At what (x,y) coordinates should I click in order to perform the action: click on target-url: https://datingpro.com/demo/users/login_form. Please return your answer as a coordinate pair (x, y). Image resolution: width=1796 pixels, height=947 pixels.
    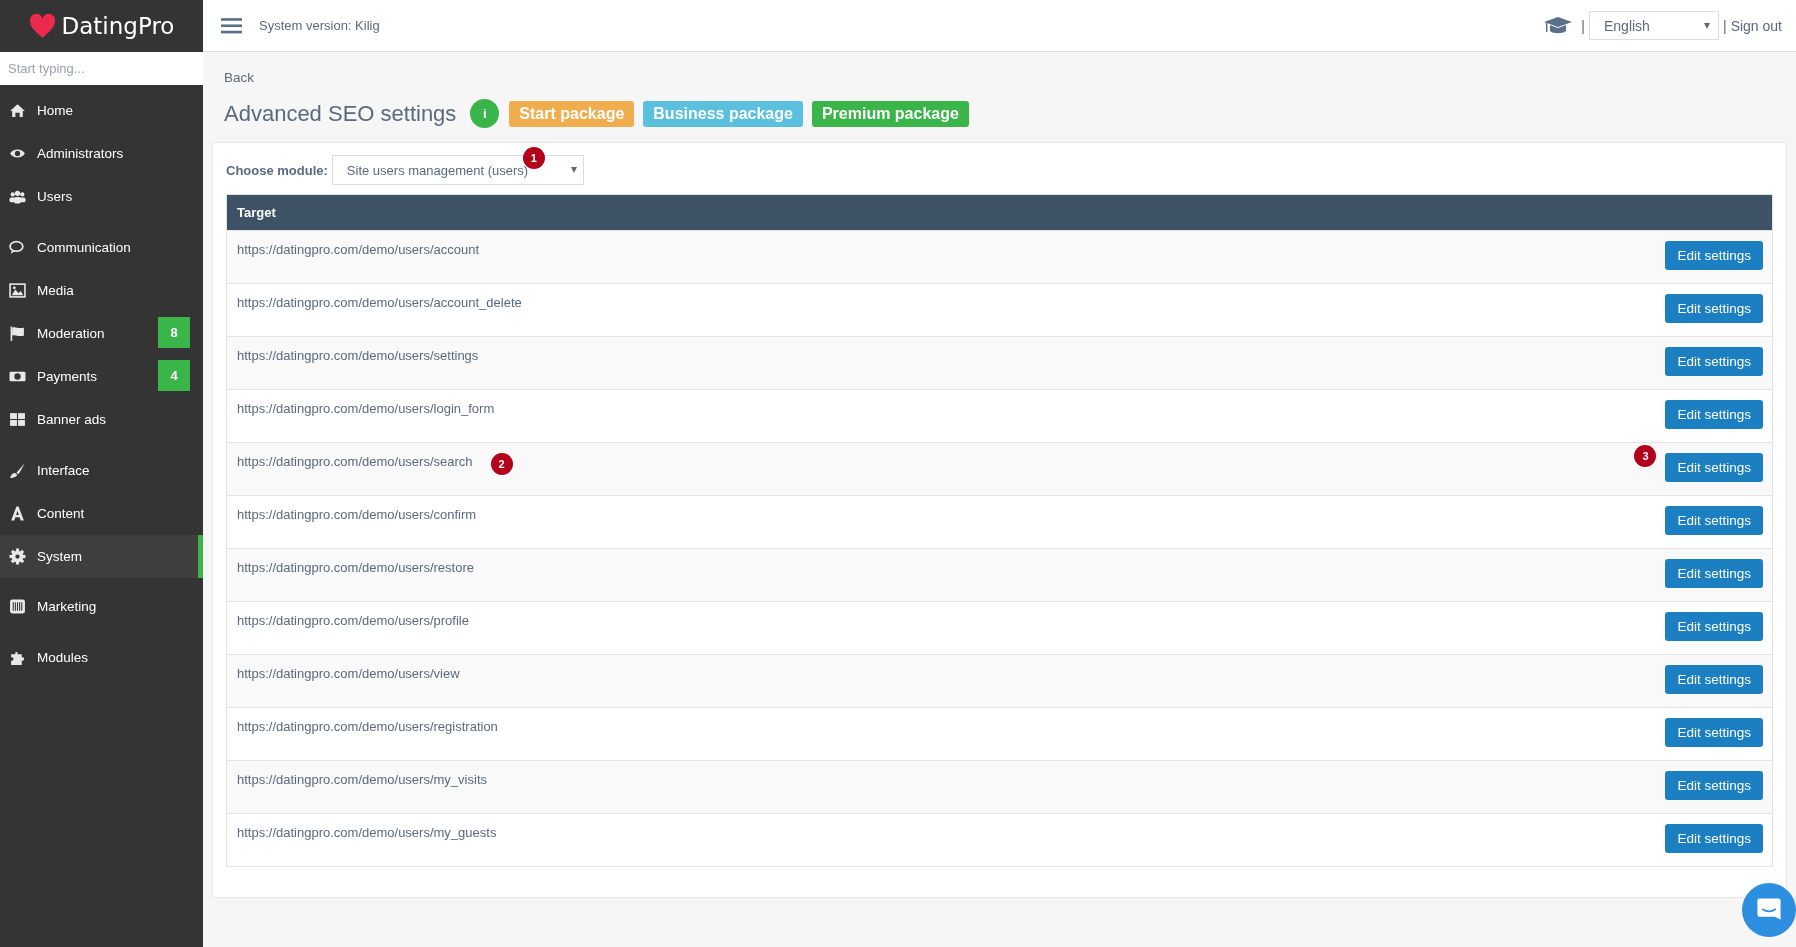
    Looking at the image, I should click on (366, 408).